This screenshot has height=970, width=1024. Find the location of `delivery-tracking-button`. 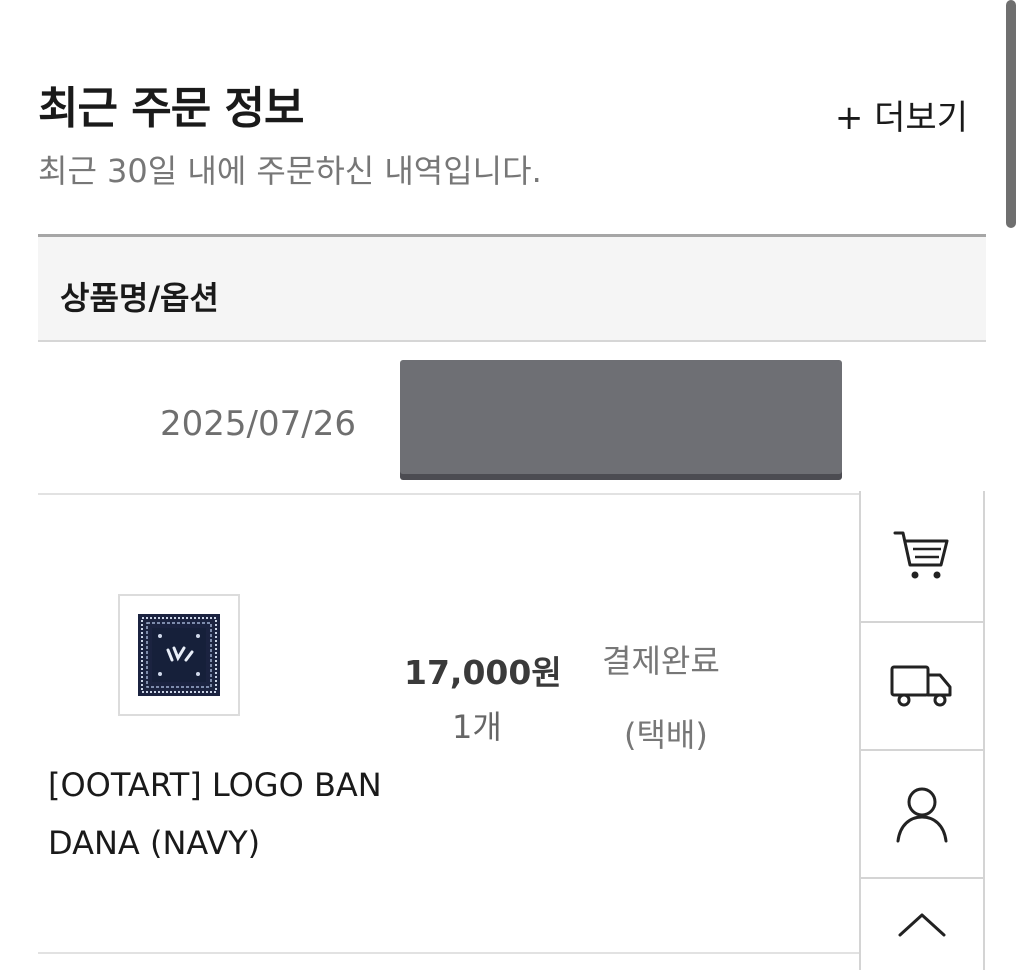

delivery-tracking-button is located at coordinates (922, 685).